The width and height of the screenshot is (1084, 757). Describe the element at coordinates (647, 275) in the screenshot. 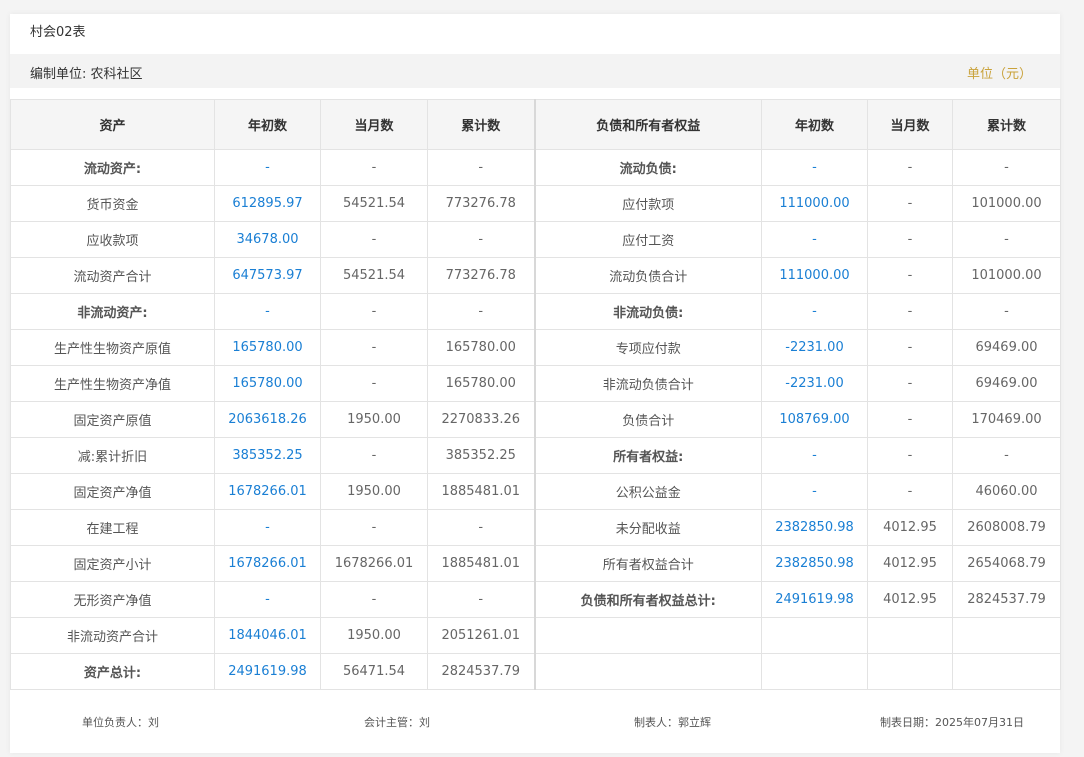

I see `liability-item-cell: 流动负债合计` at that location.